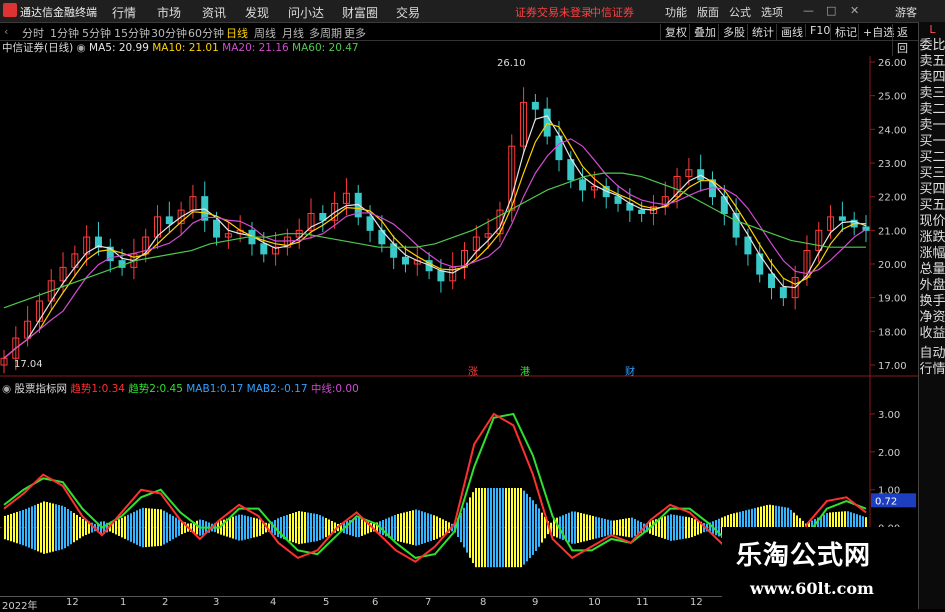  Describe the element at coordinates (473, 372) in the screenshot. I see `marker-zhang: 涨` at that location.